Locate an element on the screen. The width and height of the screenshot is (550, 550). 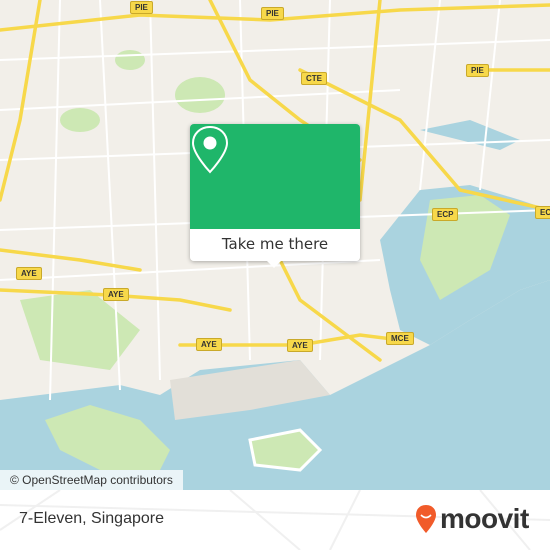
road-label: CTE is located at coordinates (314, 78).